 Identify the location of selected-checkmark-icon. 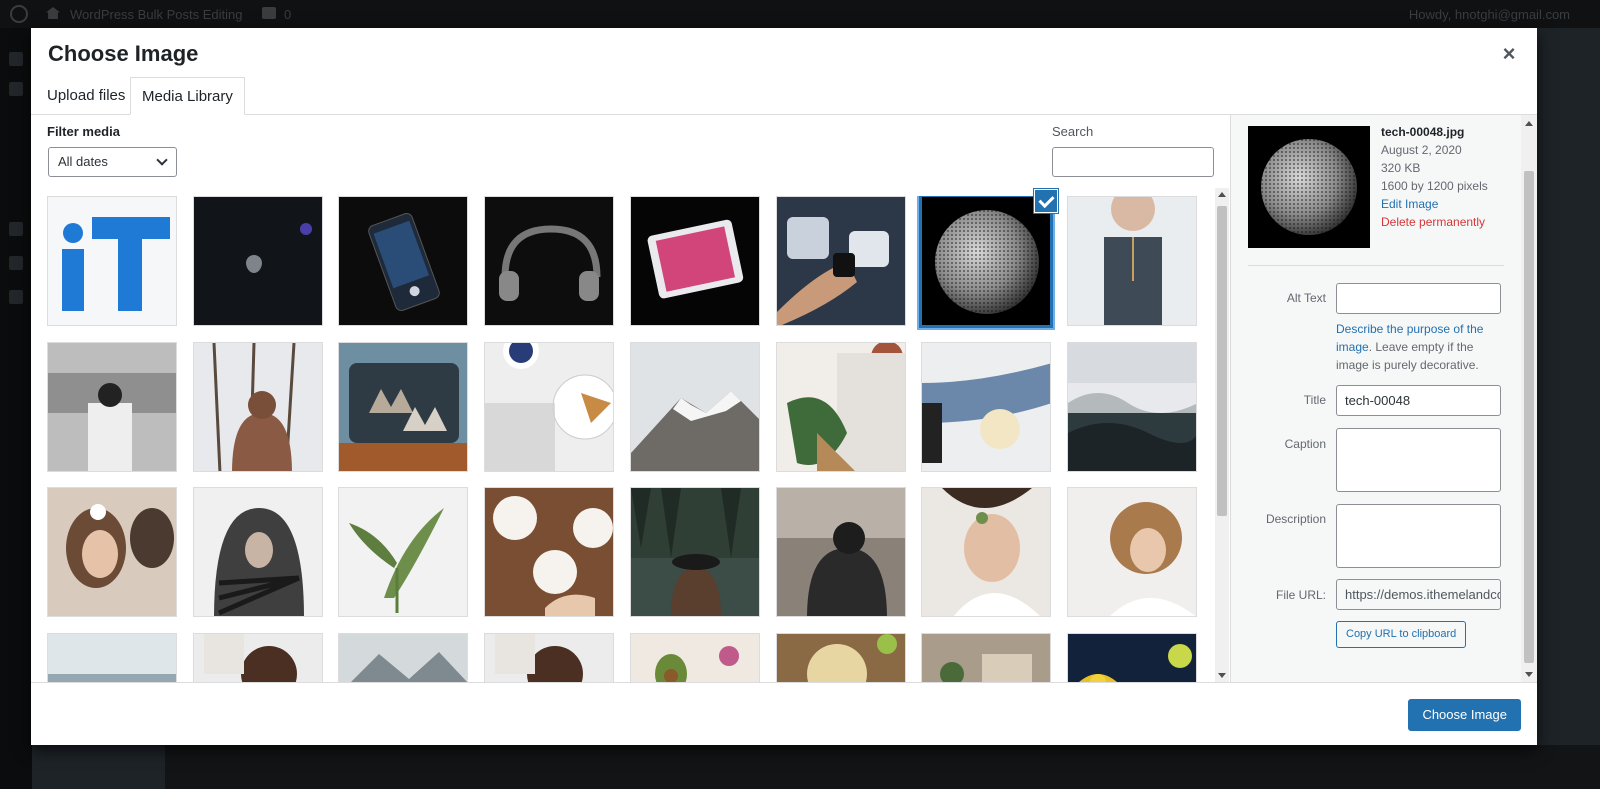
(1046, 201).